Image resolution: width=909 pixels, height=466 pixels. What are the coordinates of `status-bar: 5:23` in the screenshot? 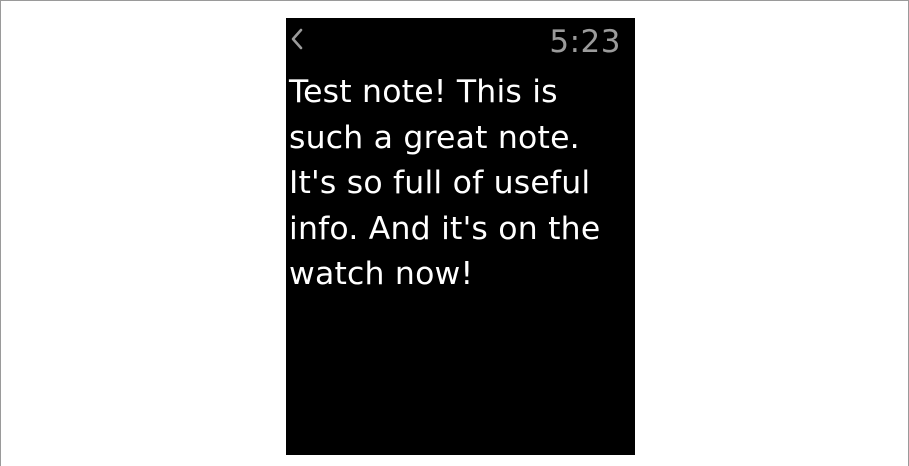 It's located at (460, 42).